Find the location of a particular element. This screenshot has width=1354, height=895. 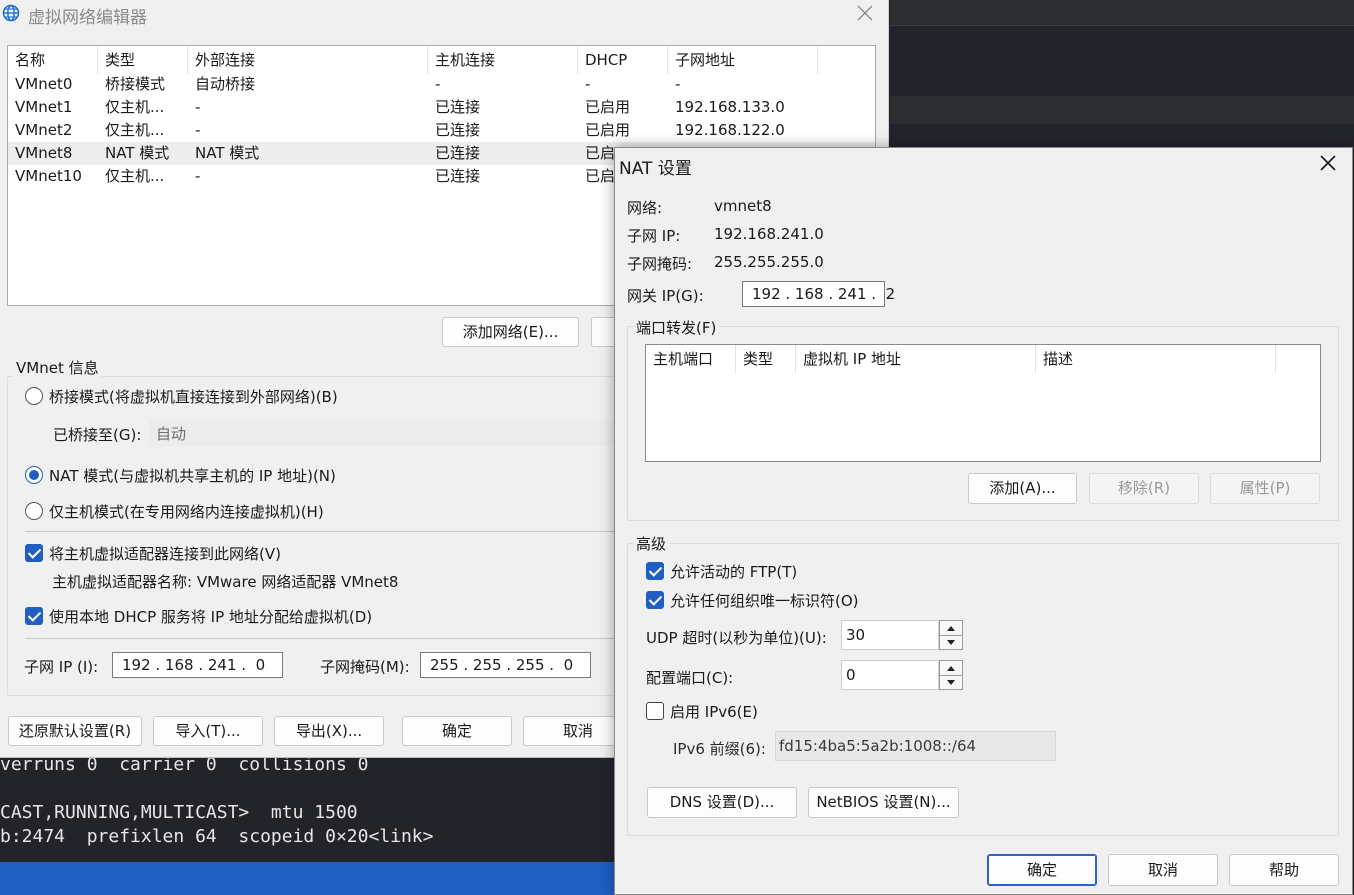

subnet-ip-input: 192 . 168 . 241 . 0 is located at coordinates (197, 665).